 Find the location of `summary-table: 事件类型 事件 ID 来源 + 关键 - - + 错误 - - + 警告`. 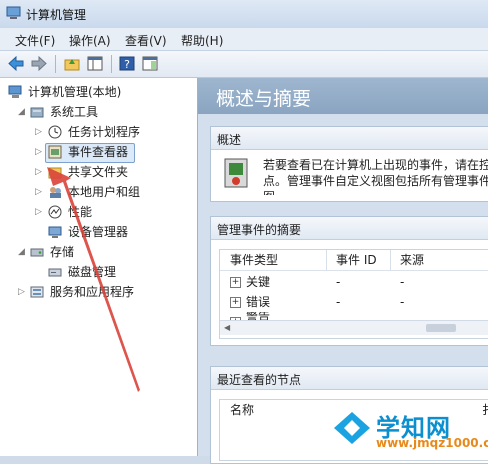

summary-table: 事件类型 事件 ID 来源 + 关键 - - + 错误 - - + 警告 is located at coordinates (353, 294).